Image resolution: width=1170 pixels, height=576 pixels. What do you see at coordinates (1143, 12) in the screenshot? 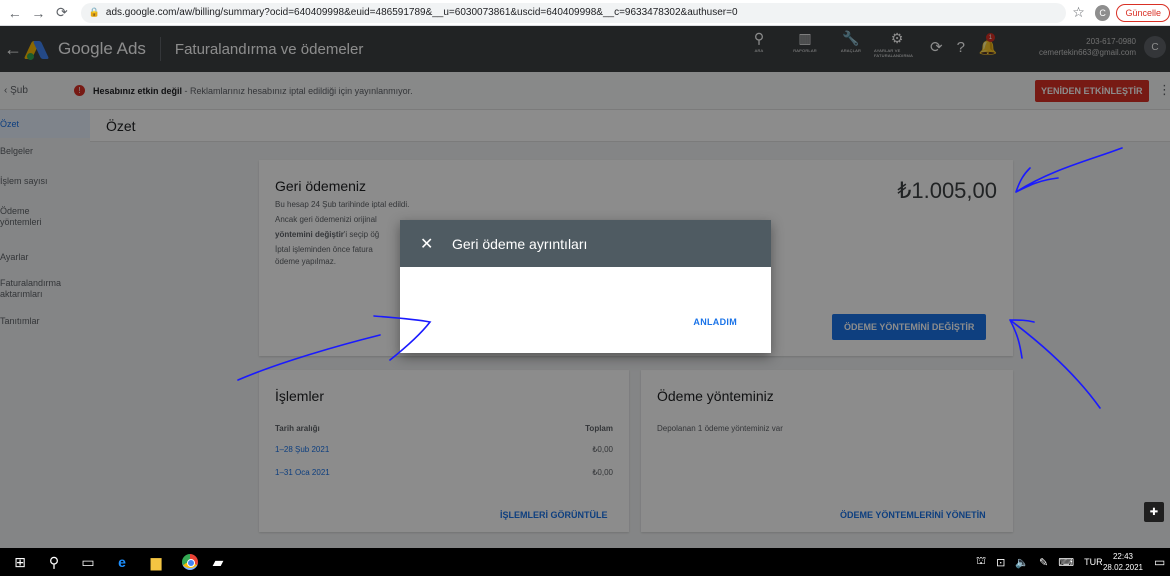
I see `update-button: Güncelle` at bounding box center [1143, 12].